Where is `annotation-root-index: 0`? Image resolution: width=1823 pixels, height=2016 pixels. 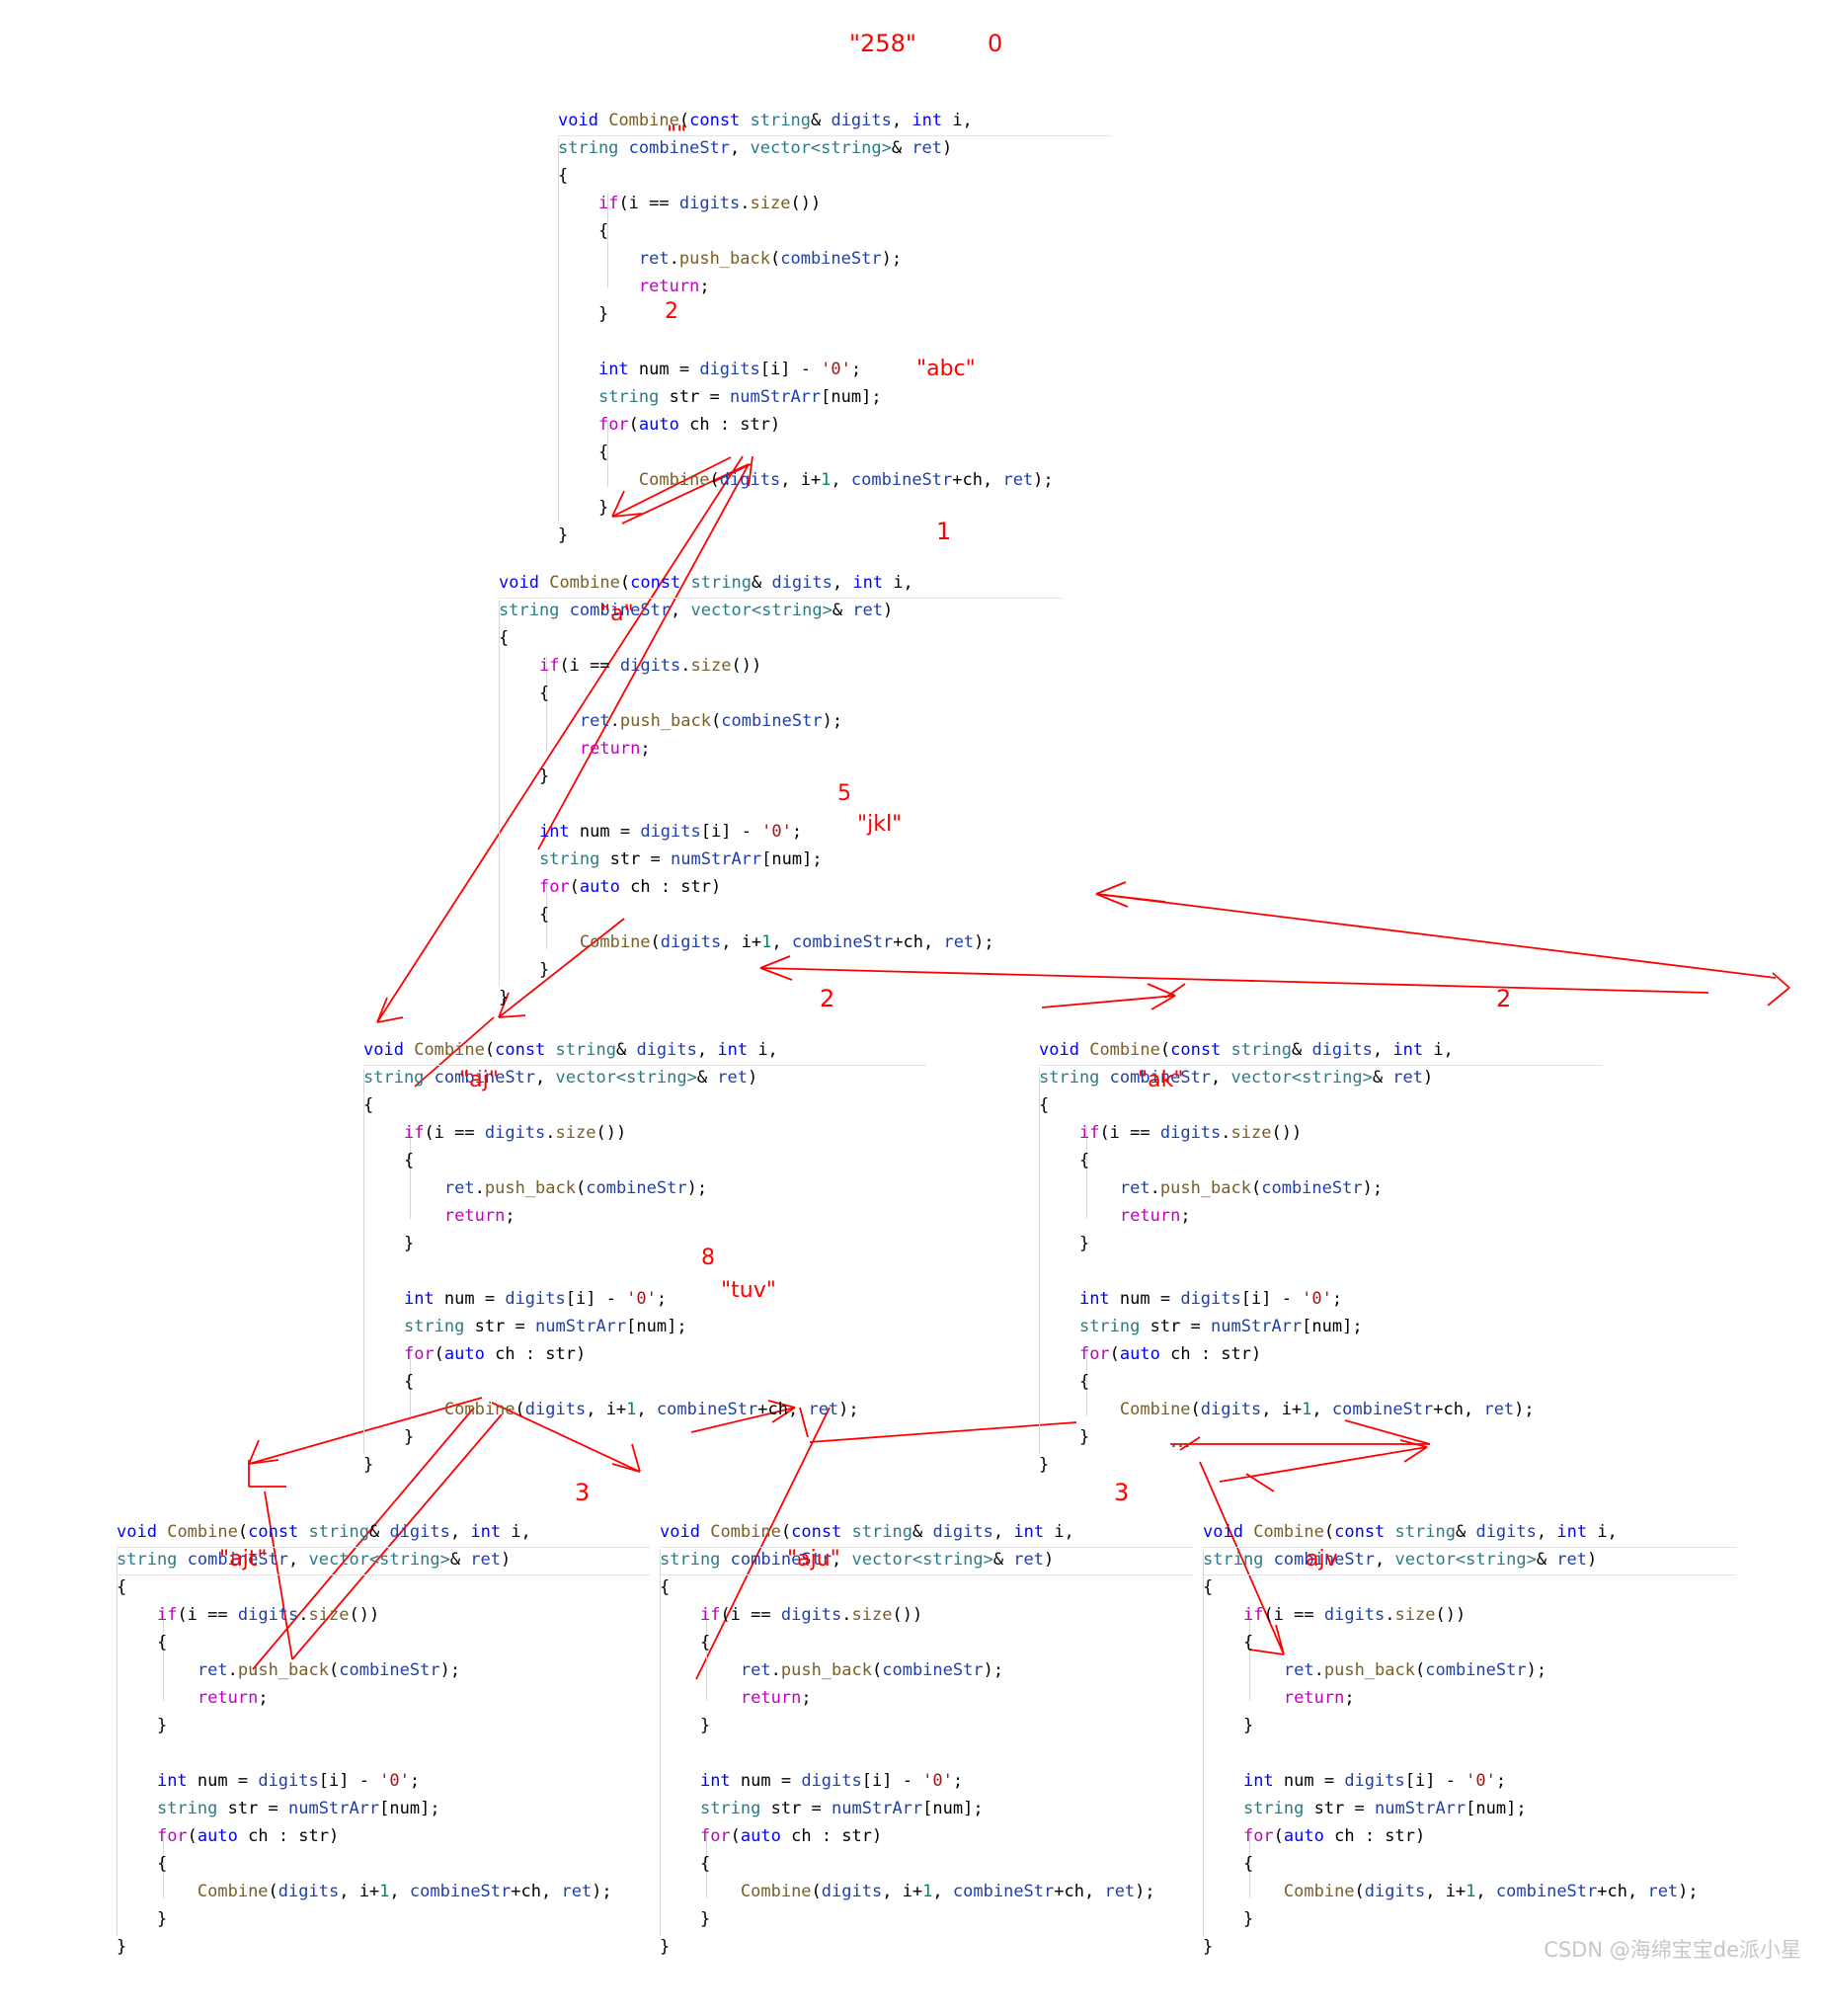
annotation-root-index: 0 is located at coordinates (995, 43).